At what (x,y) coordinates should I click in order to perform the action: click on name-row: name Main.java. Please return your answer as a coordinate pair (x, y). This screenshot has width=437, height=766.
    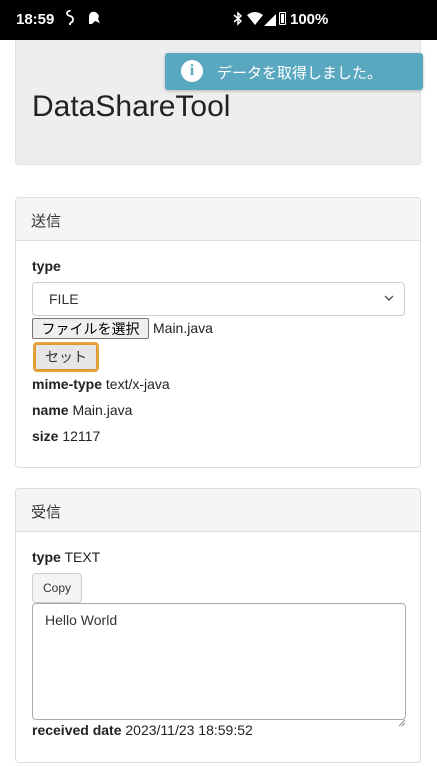
    Looking at the image, I should click on (82, 410).